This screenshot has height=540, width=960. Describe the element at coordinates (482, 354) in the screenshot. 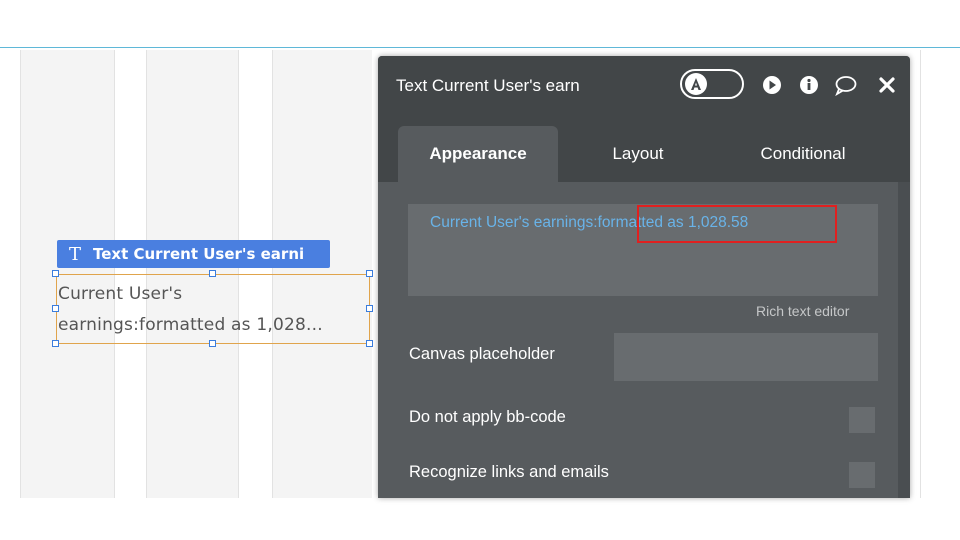

I see `canvas-placeholder-label: Canvas placeholder` at that location.